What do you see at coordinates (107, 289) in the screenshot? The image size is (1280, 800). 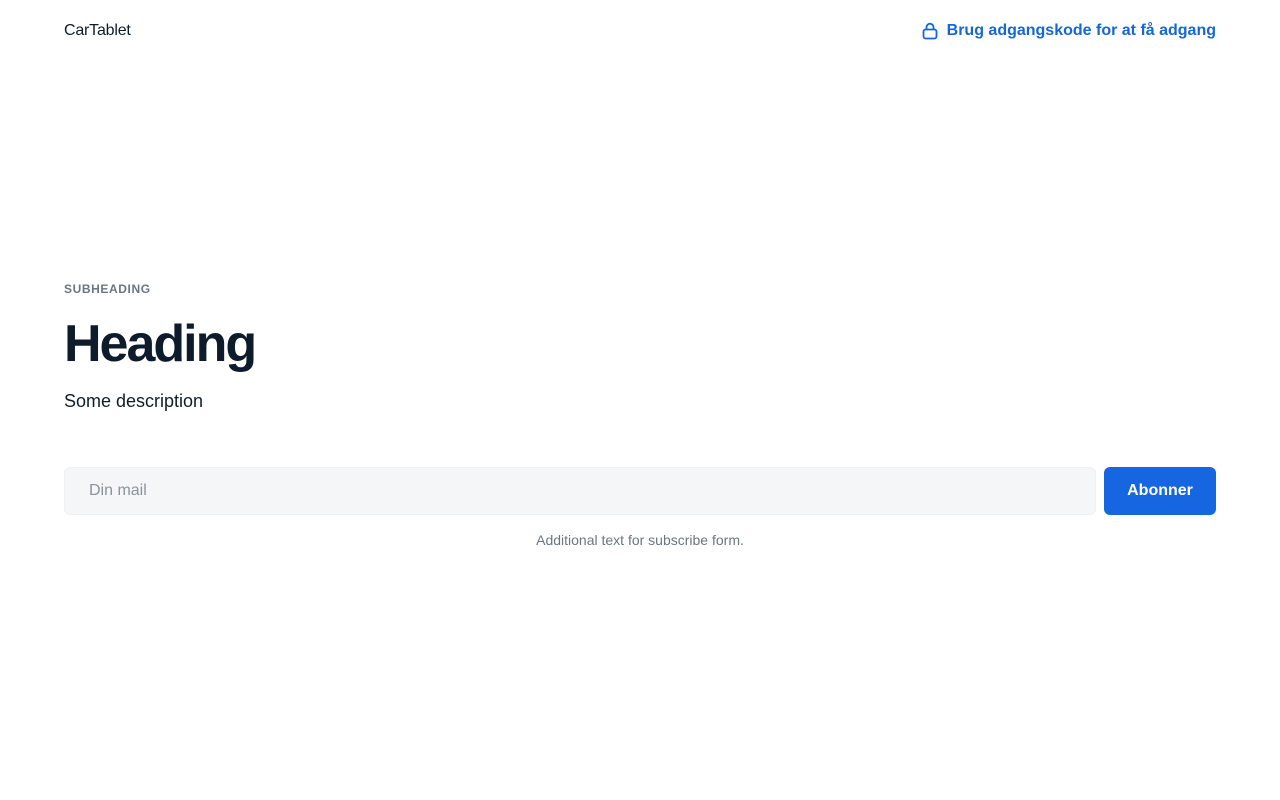 I see `subheading: SUBHEADING` at bounding box center [107, 289].